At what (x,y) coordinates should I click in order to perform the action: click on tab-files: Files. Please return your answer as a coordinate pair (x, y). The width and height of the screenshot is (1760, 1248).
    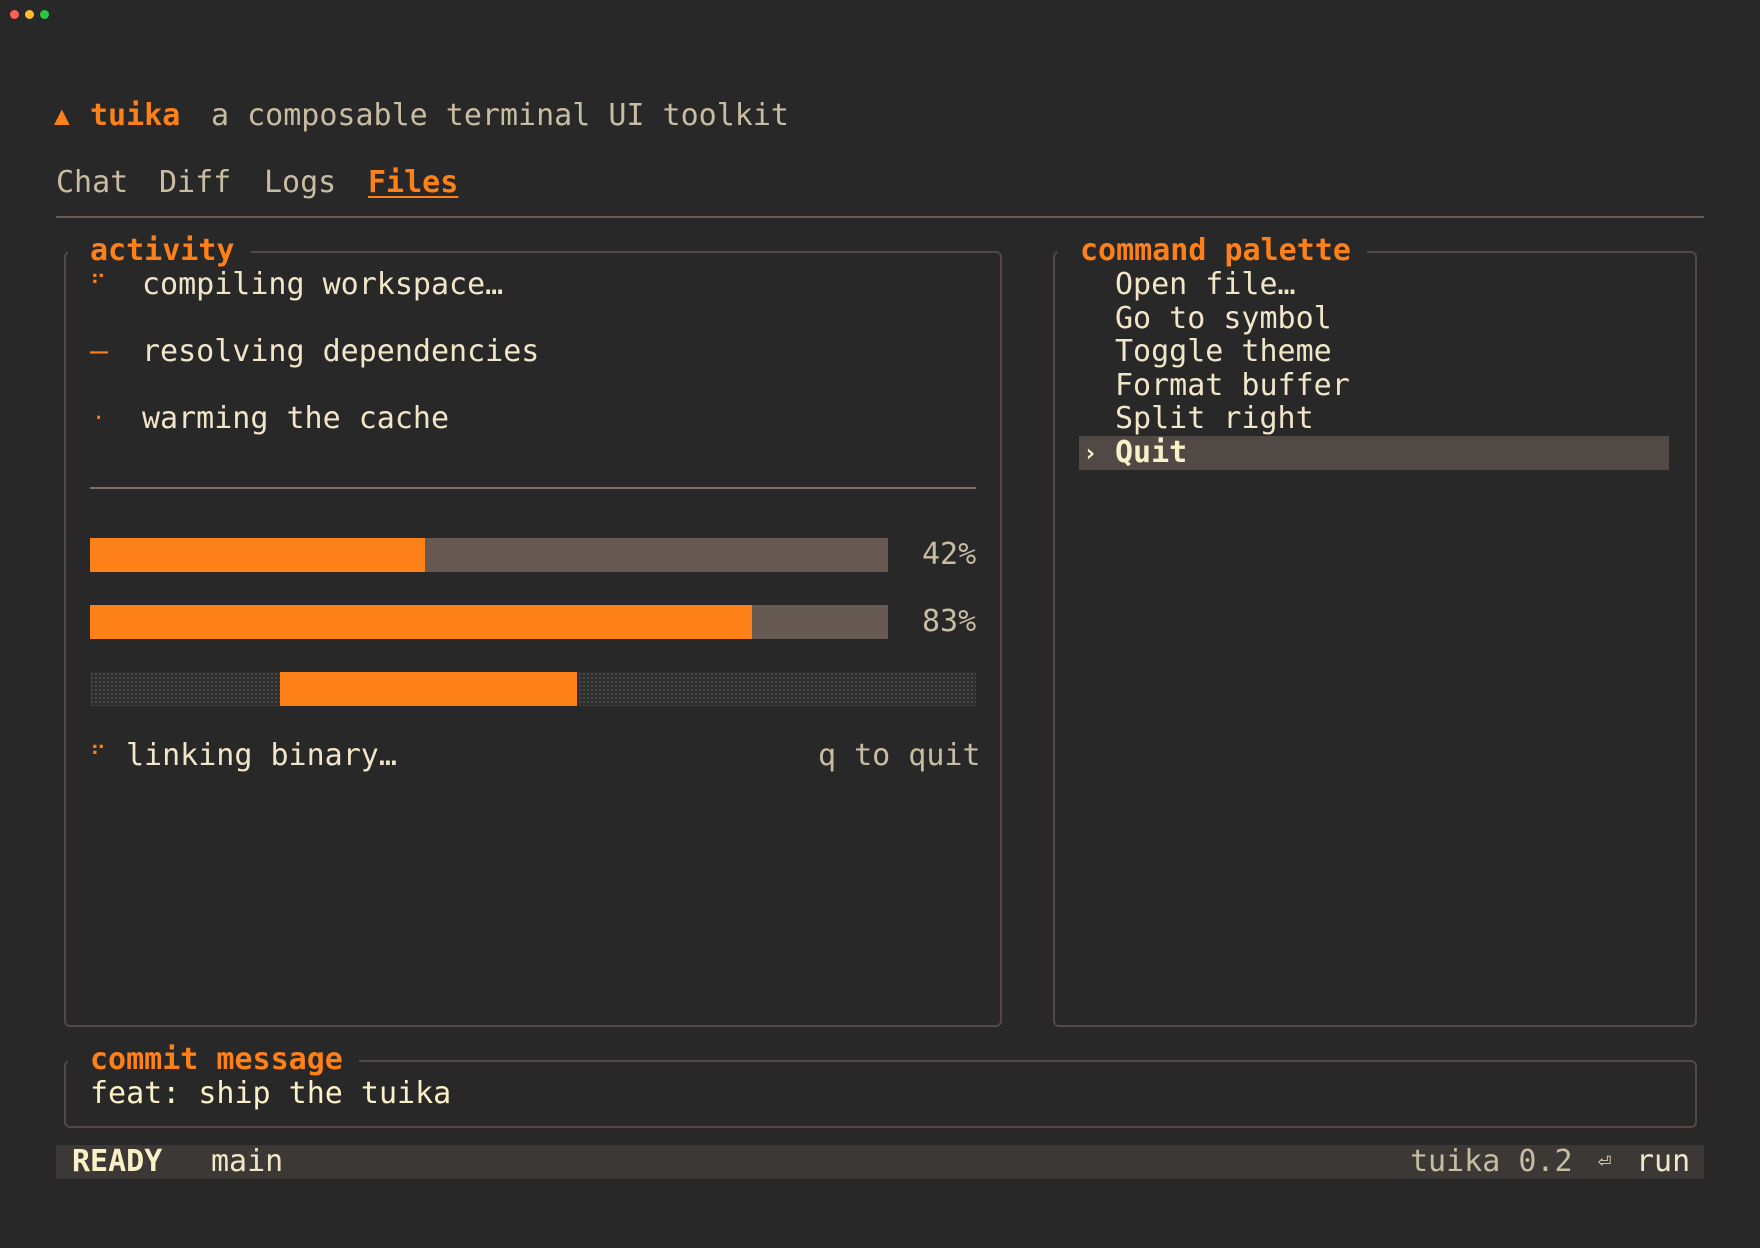
    Looking at the image, I should click on (413, 183).